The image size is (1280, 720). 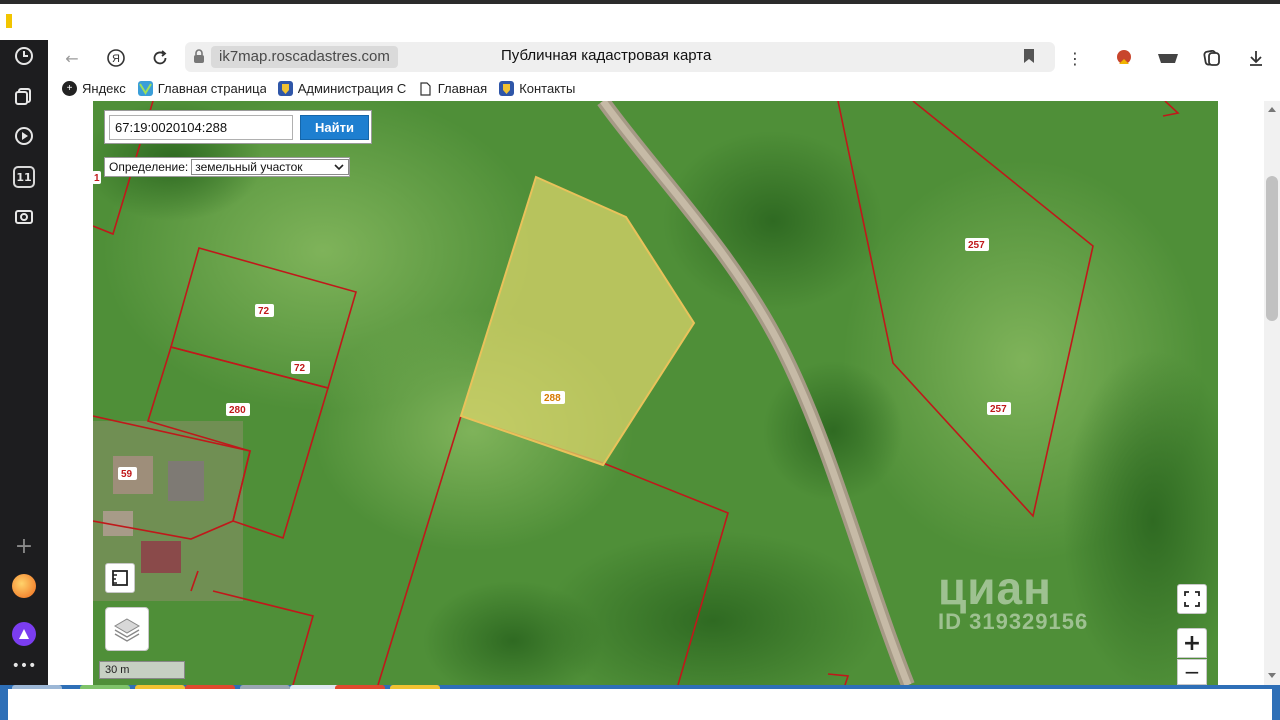 What do you see at coordinates (1192, 672) in the screenshot?
I see `zoom-out-button: −` at bounding box center [1192, 672].